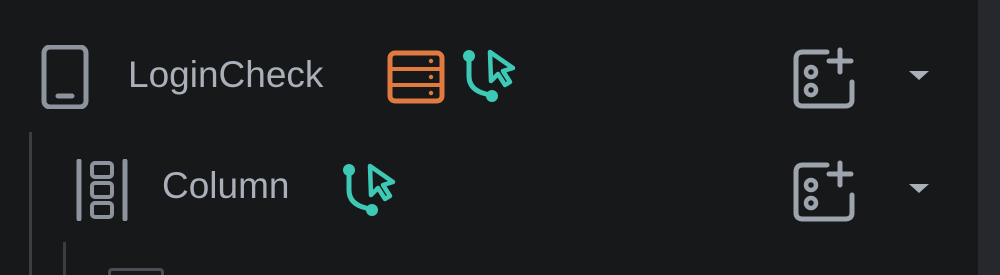 The height and width of the screenshot is (275, 1000). Describe the element at coordinates (102, 190) in the screenshot. I see `column-layout-icon` at that location.